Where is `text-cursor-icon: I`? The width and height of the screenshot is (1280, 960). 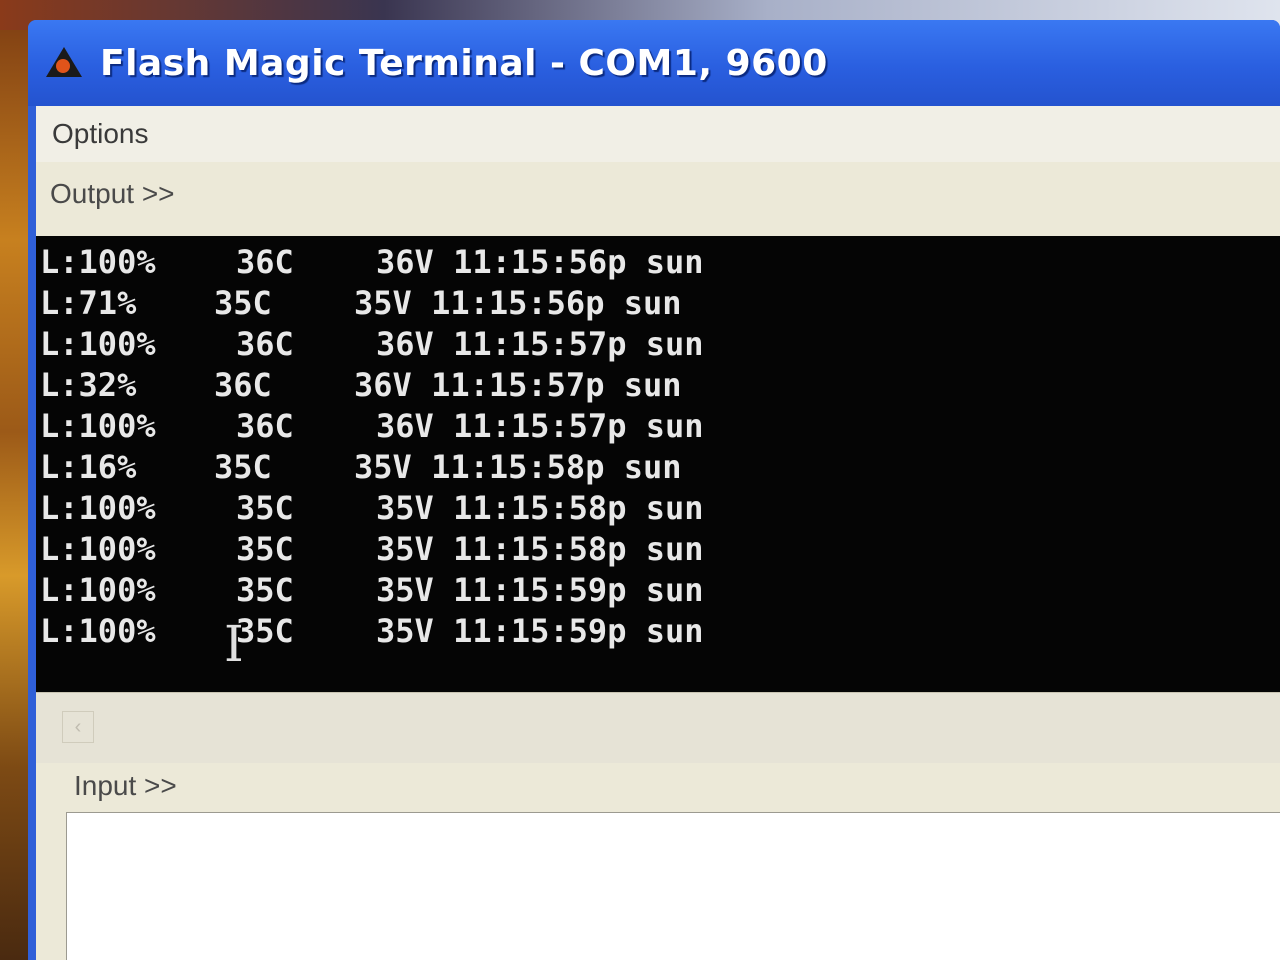 text-cursor-icon: I is located at coordinates (234, 644).